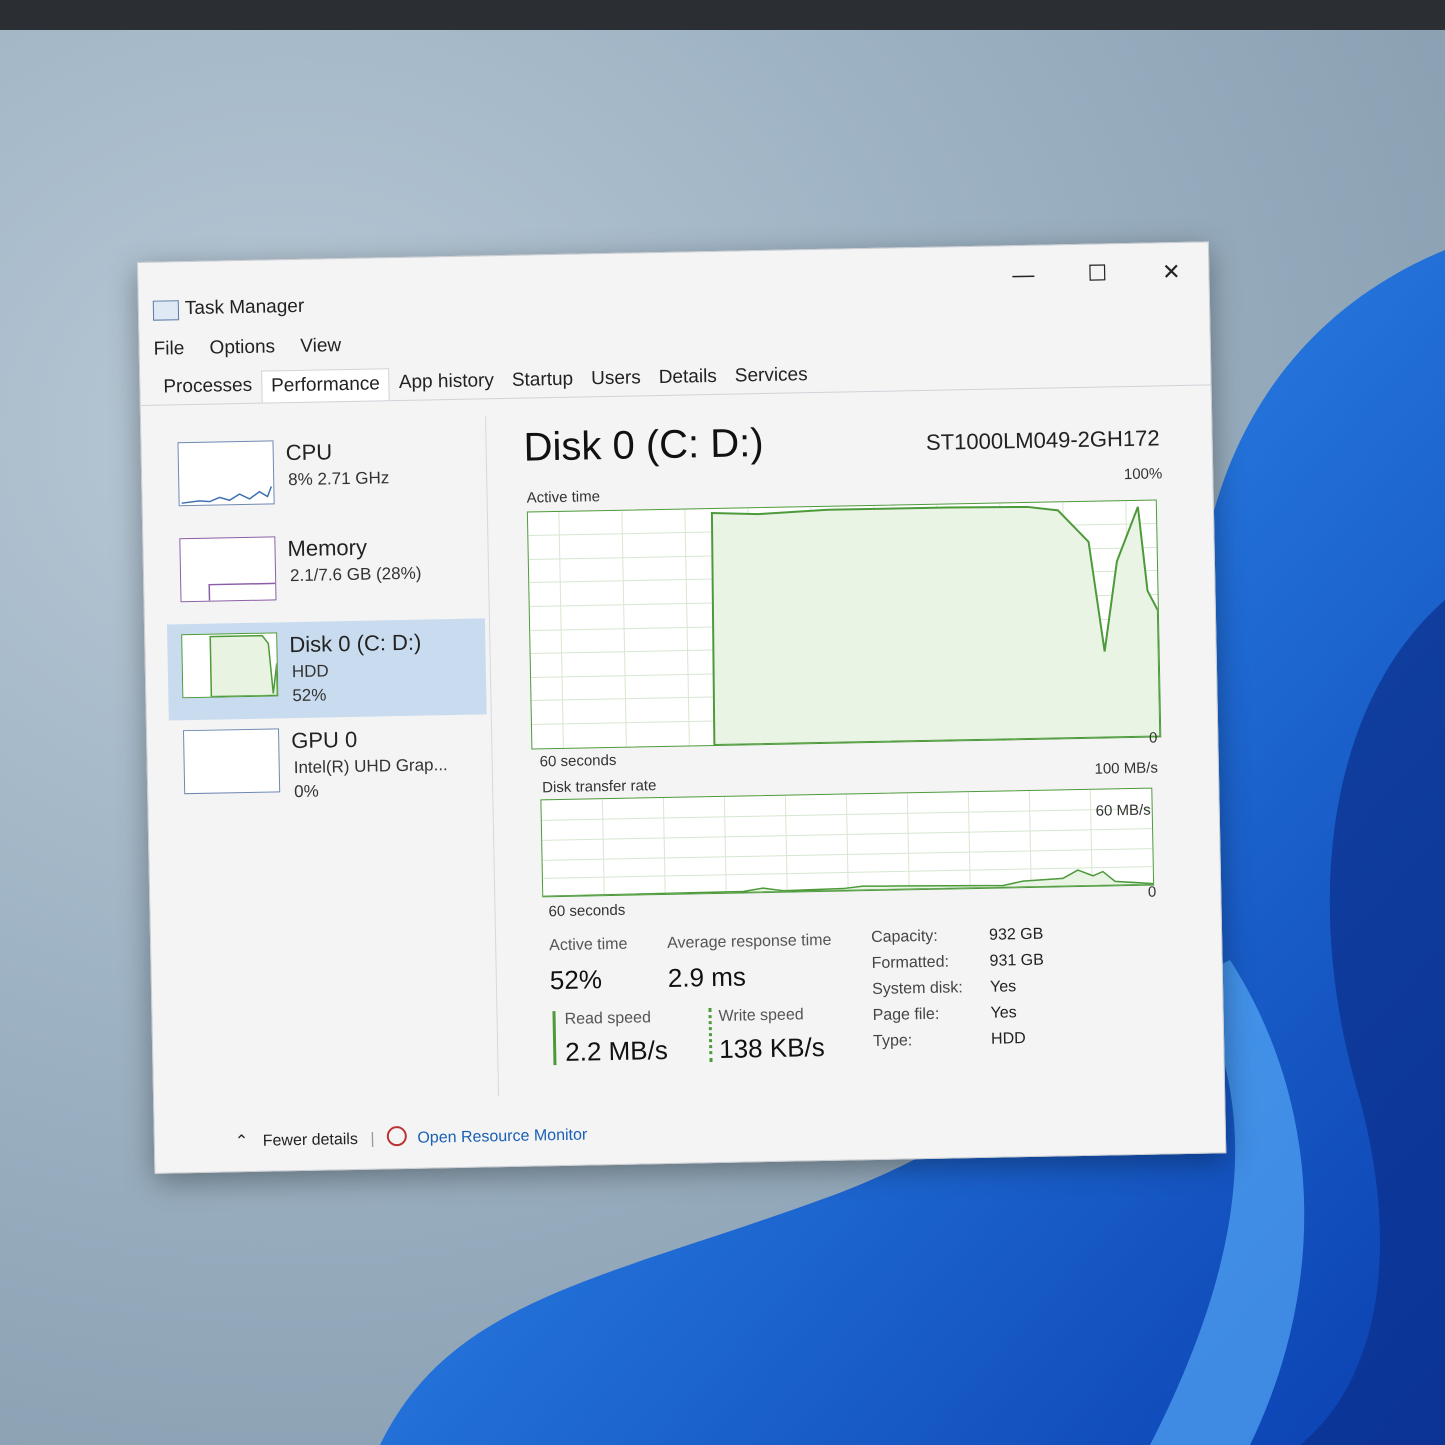  I want to click on type-label: Type:, so click(892, 1041).